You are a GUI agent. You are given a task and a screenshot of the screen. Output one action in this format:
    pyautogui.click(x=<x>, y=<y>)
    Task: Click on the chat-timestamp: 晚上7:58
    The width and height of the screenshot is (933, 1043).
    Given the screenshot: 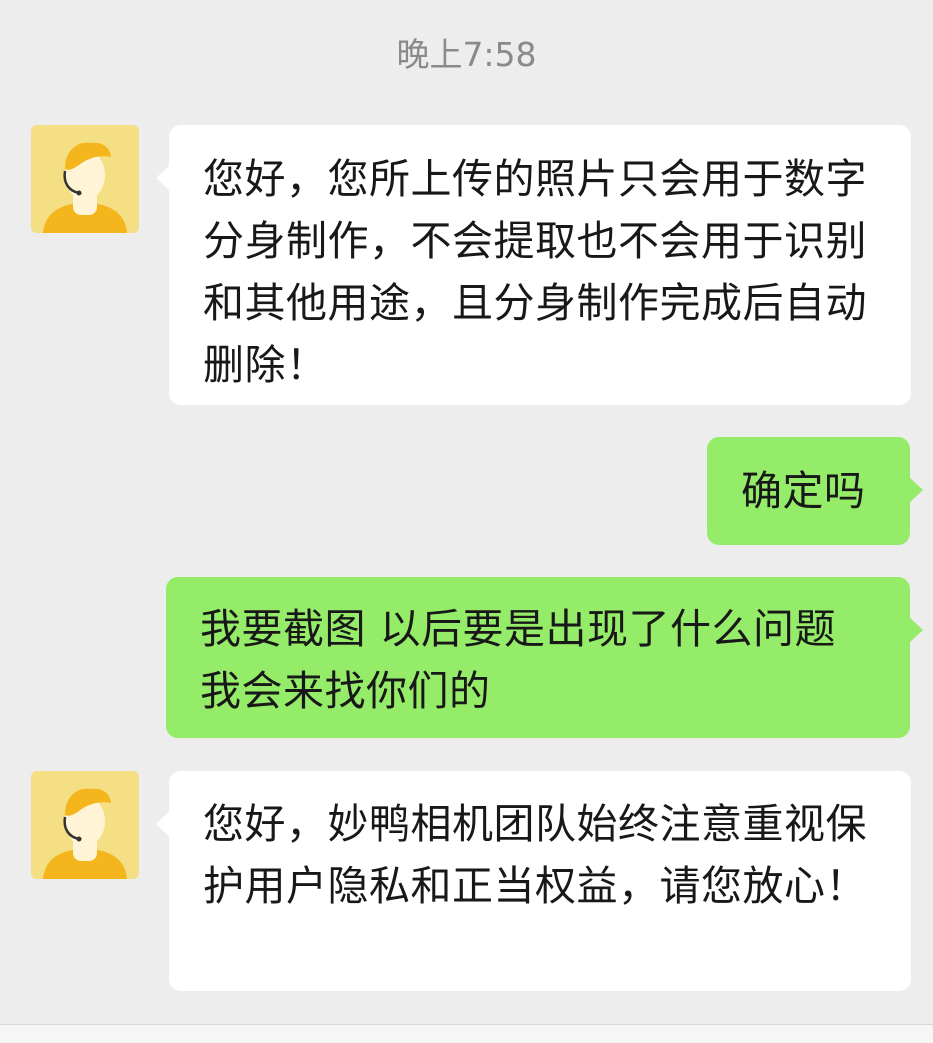 What is the action you would take?
    pyautogui.click(x=466, y=54)
    